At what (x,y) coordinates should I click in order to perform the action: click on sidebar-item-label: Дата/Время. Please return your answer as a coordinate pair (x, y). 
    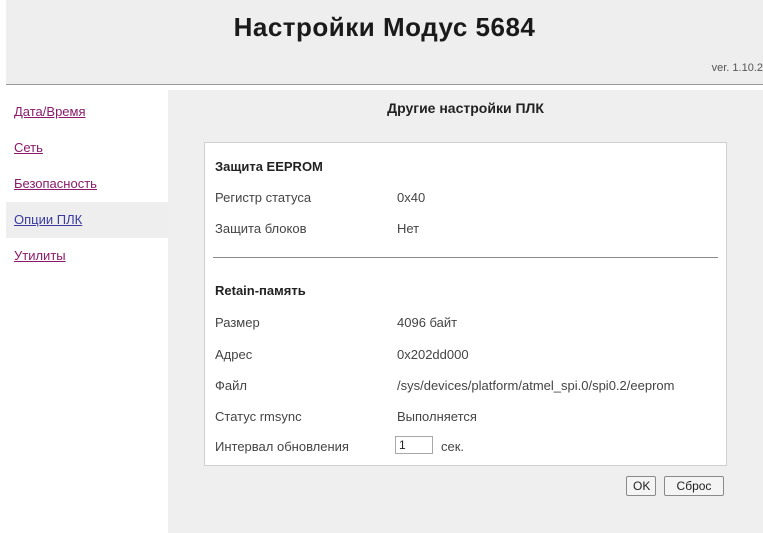
    Looking at the image, I should click on (50, 111).